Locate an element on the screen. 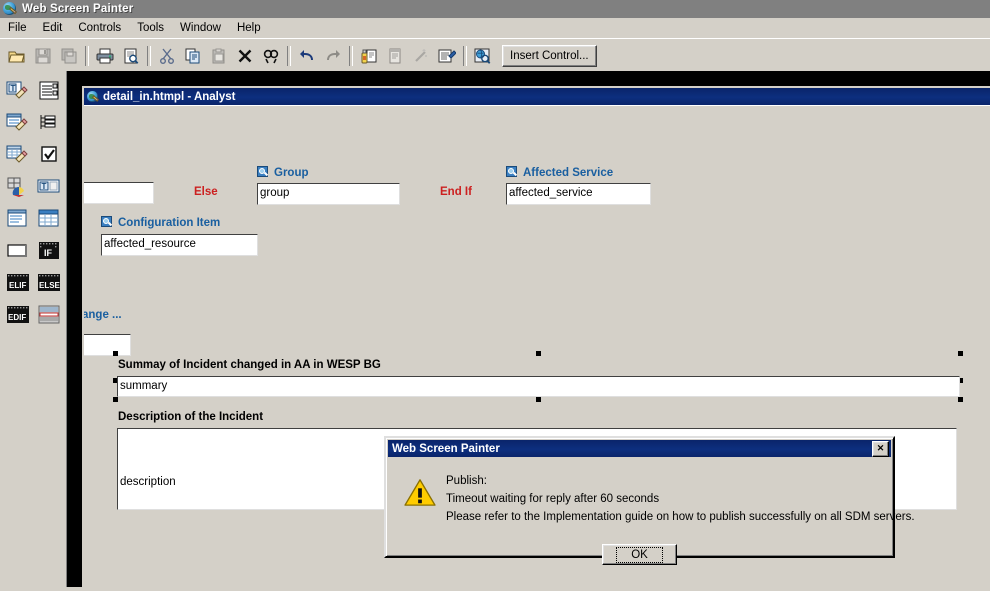  control-palette: T T IF ELIF ELSE EDIF is located at coordinates (33, 329).